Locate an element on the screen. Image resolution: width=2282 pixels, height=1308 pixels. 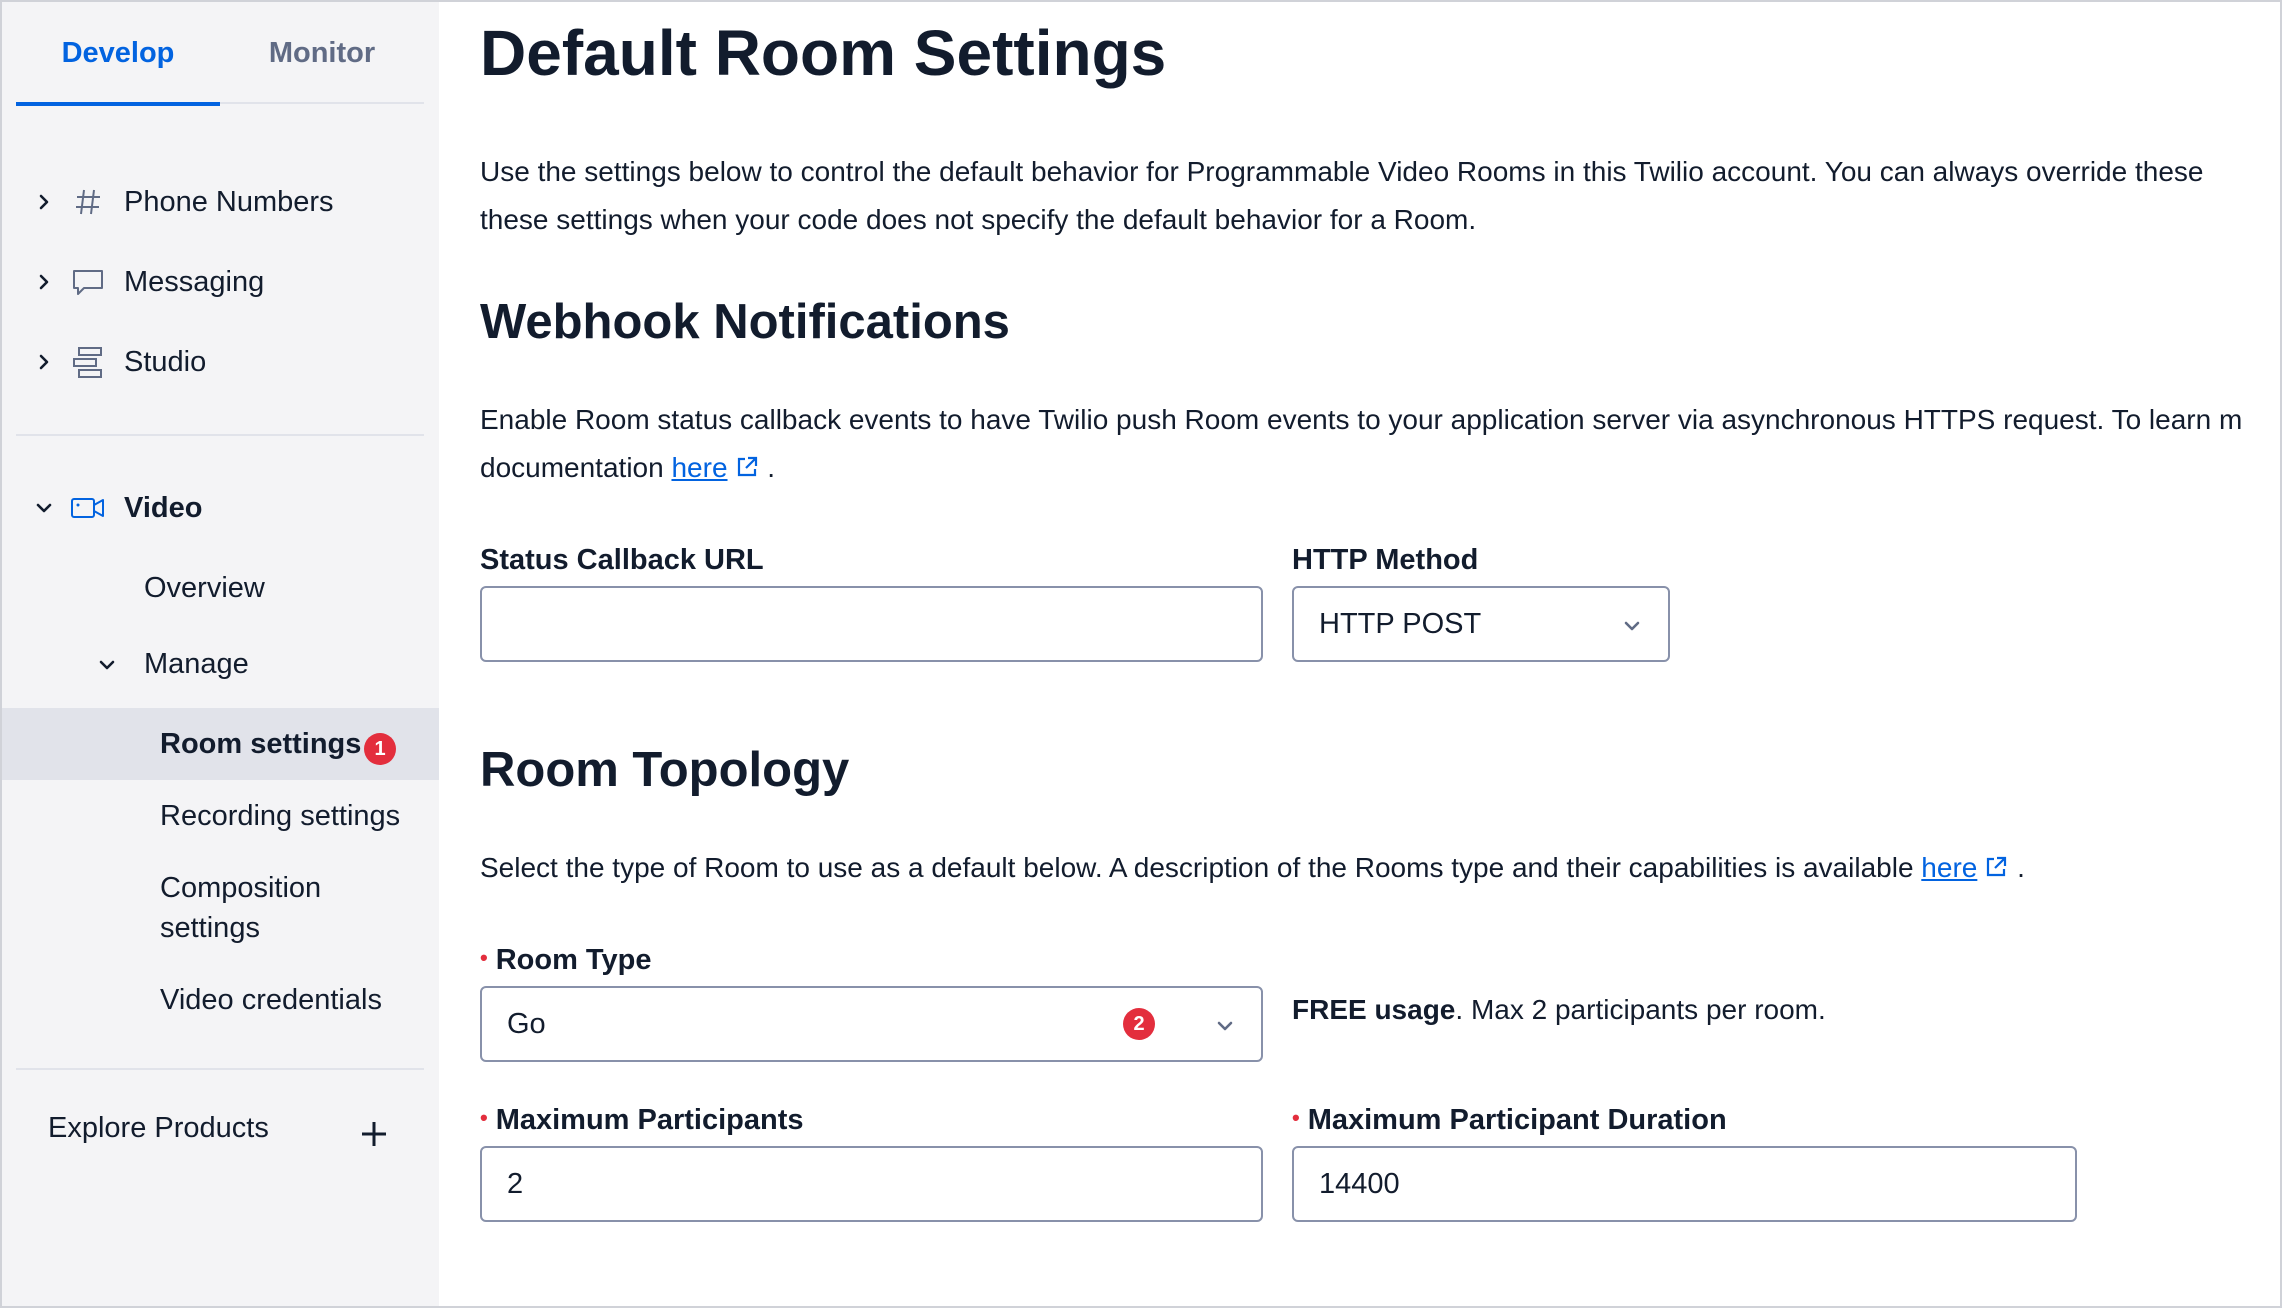
sidebar-item-video: Video is located at coordinates (220, 508).